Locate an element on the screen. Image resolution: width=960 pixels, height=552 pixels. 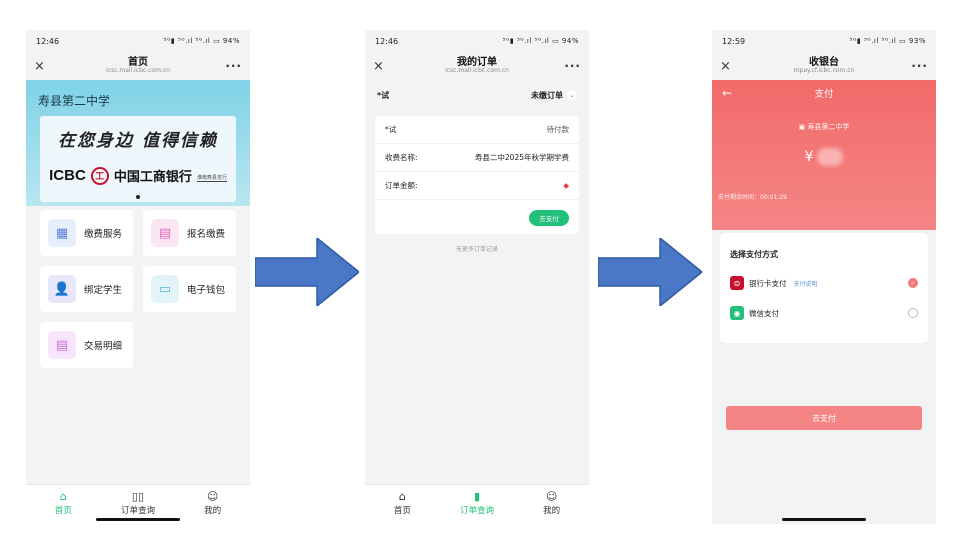
service-card-label: 缴费服务 is located at coordinates (103, 234).